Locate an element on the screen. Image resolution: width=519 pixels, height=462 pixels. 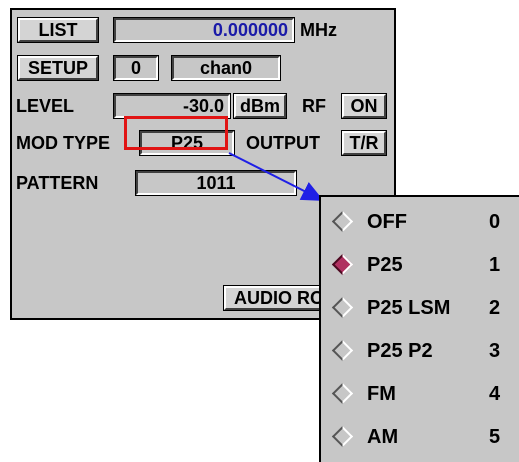
option-number: 5 is located at coordinates (495, 437).